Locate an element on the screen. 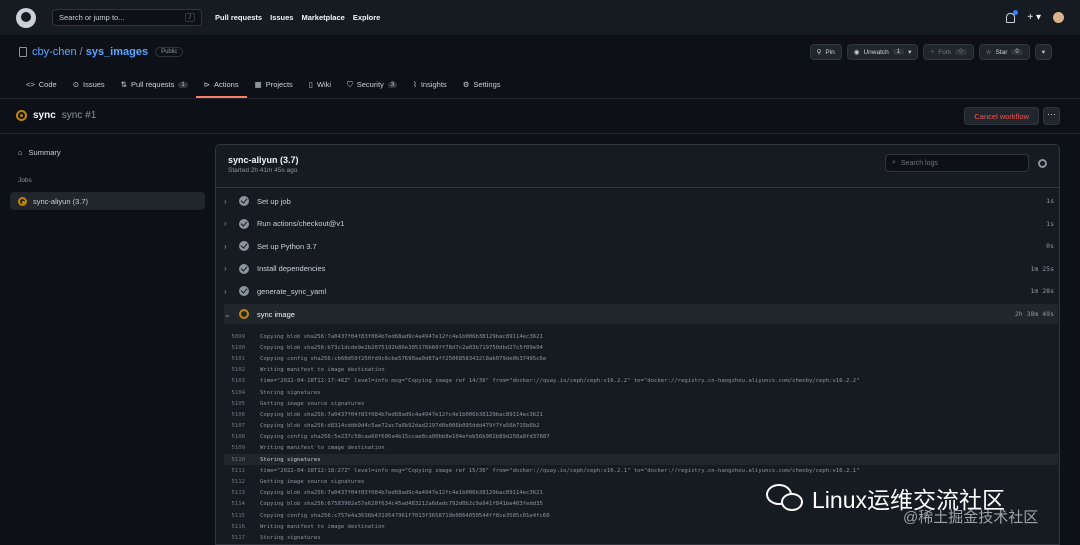 This screenshot has height=545, width=1080. log-line-text: Storing signatures is located at coordinates (290, 537).